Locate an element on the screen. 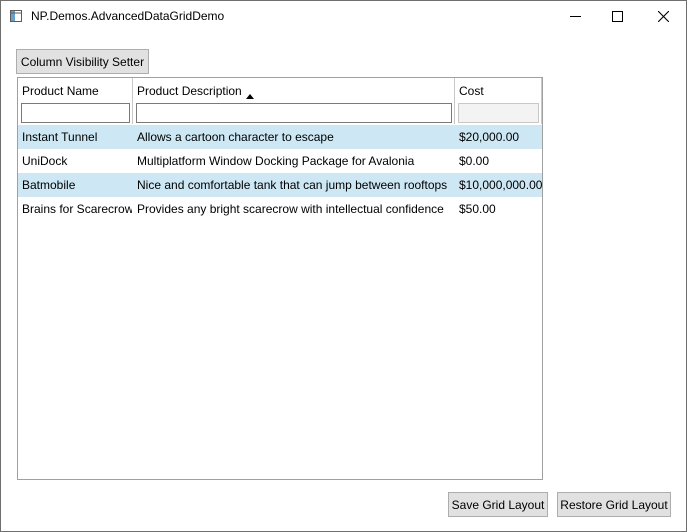  sort-ascending-icon is located at coordinates (250, 95).